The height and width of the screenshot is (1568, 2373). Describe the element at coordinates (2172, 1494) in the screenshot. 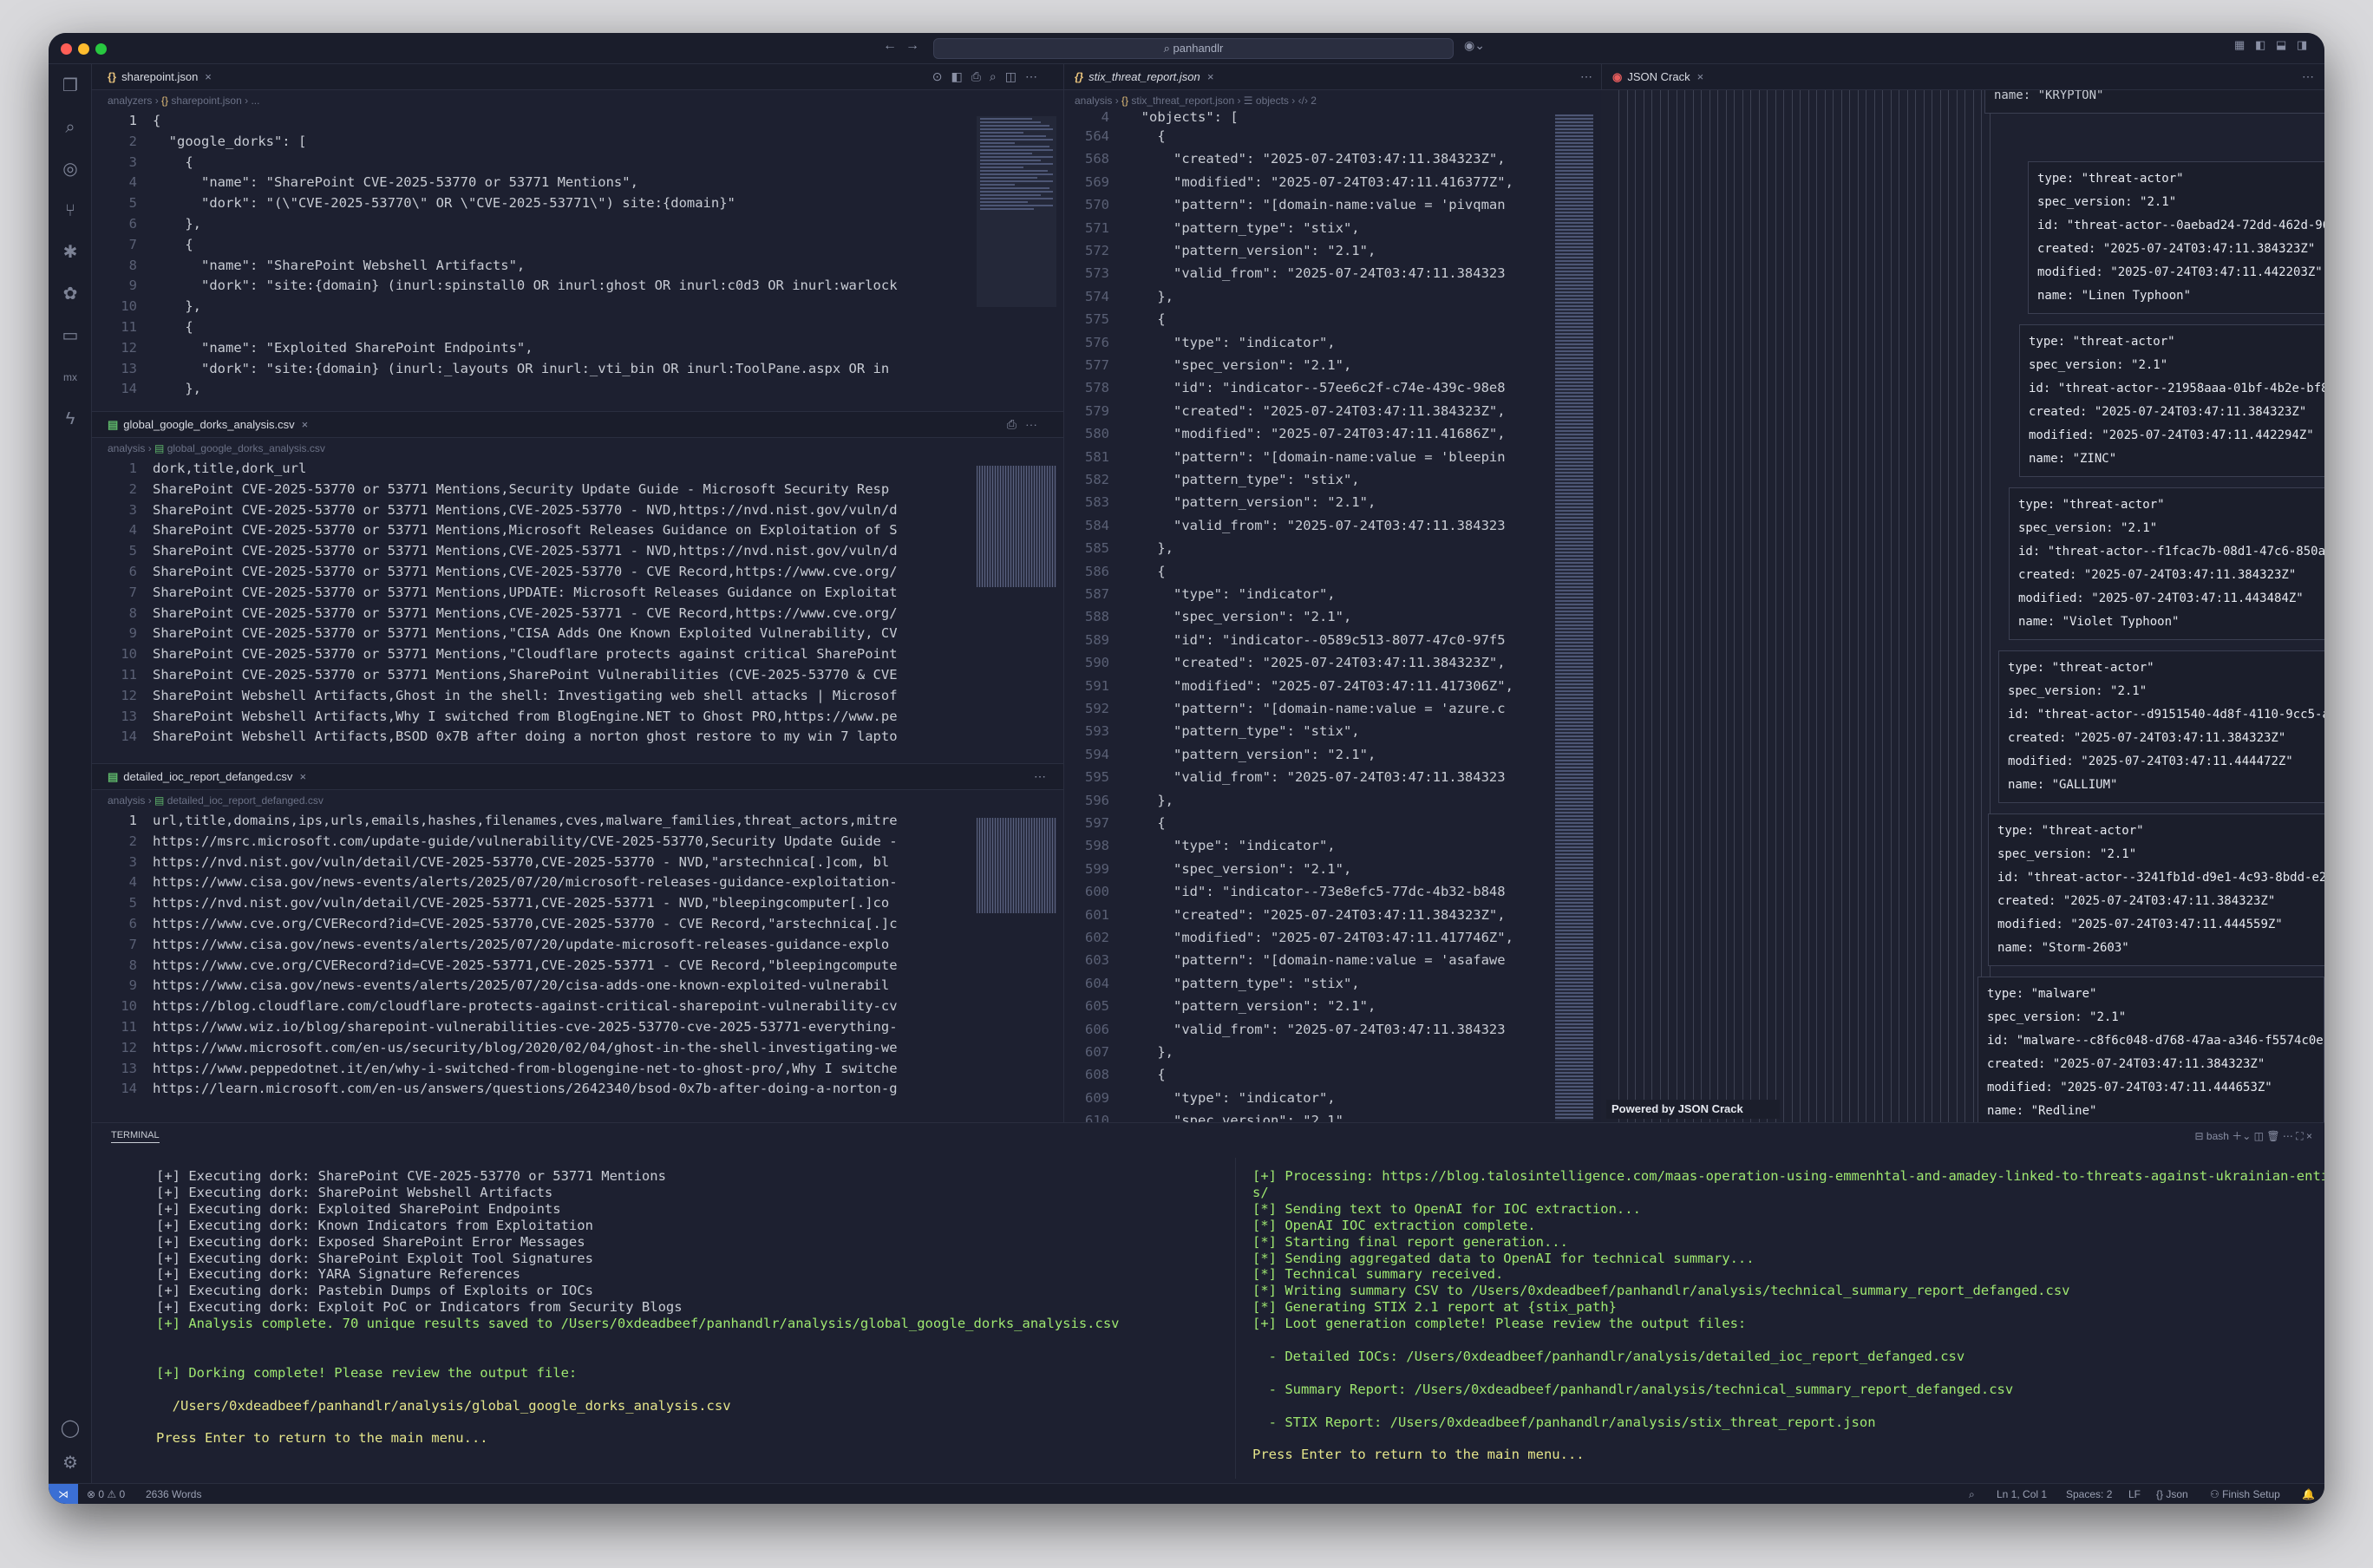

I see `language-mode: {} Json` at that location.